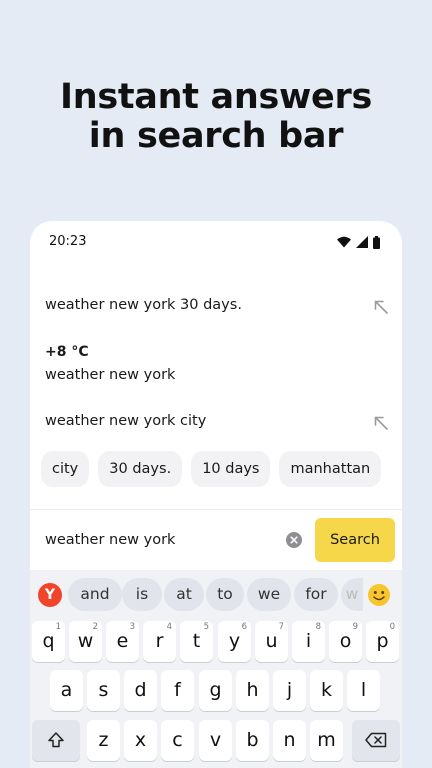  I want to click on chip-manhattan: manhattan, so click(330, 469).